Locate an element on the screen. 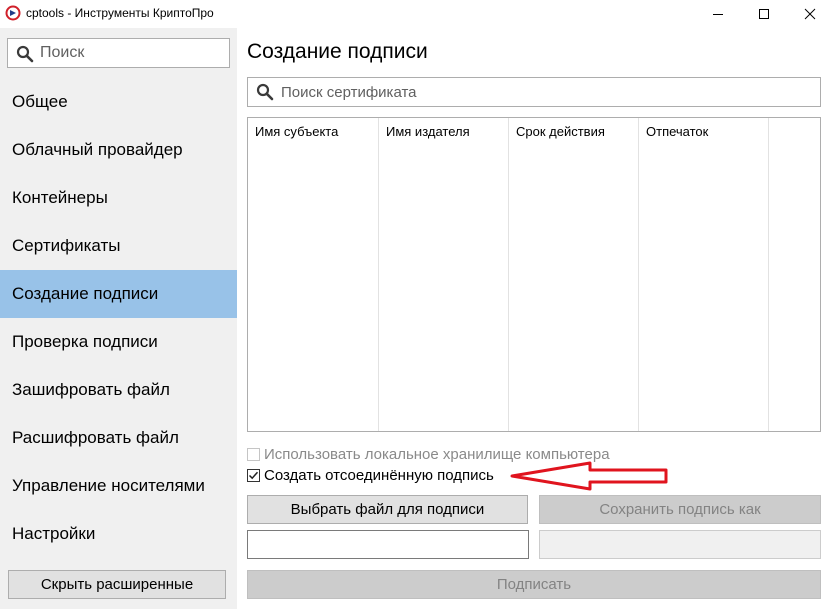  sign-button: Подписать is located at coordinates (534, 584).